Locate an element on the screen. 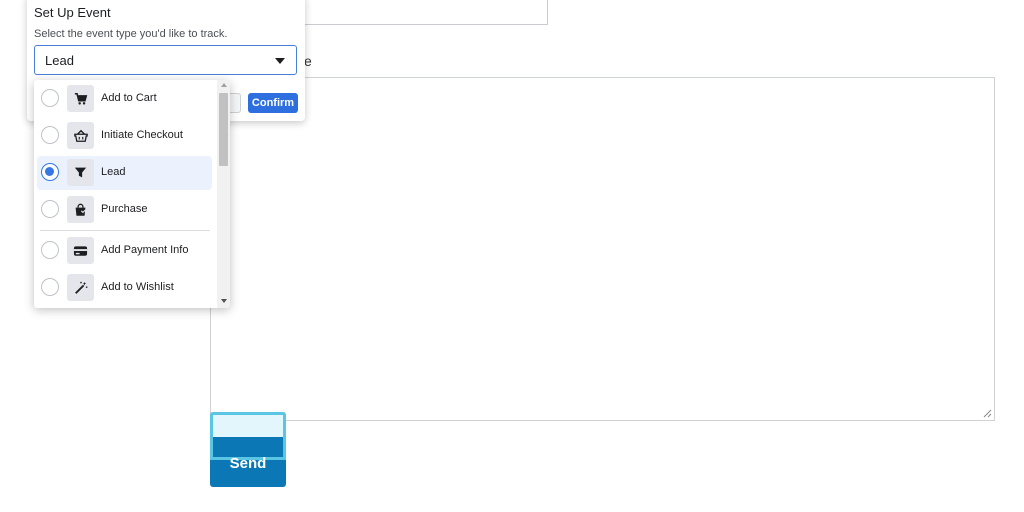 Image resolution: width=1024 pixels, height=512 pixels. funnel-icon is located at coordinates (80, 172).